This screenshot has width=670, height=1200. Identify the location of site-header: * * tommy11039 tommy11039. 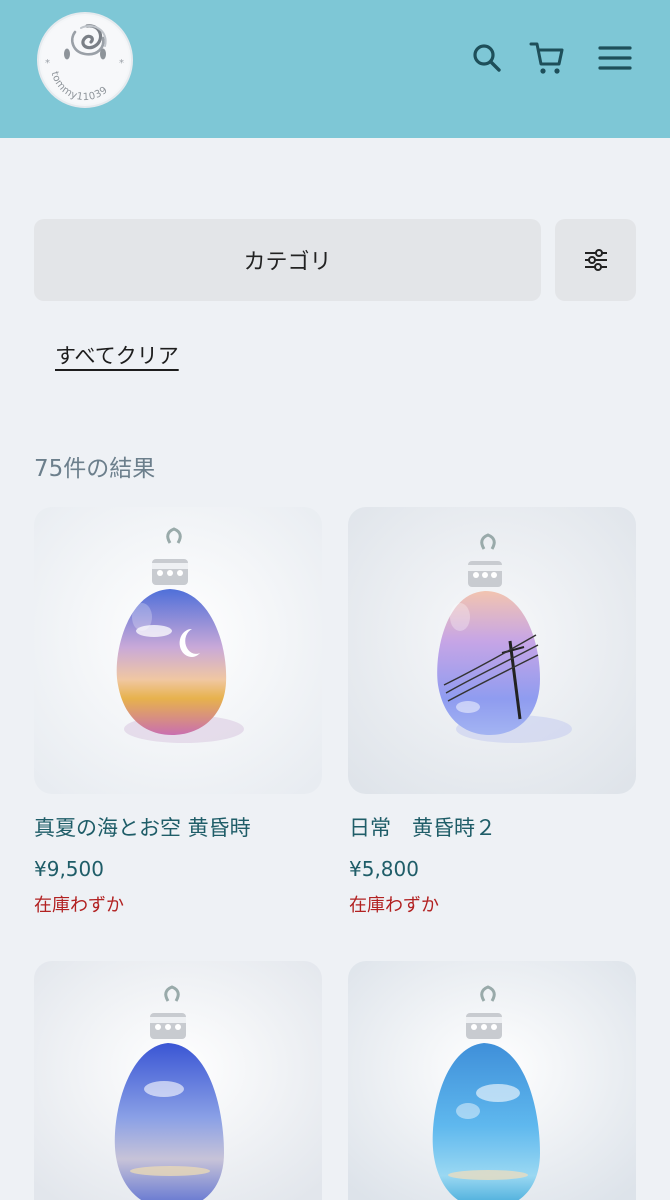
(335, 69).